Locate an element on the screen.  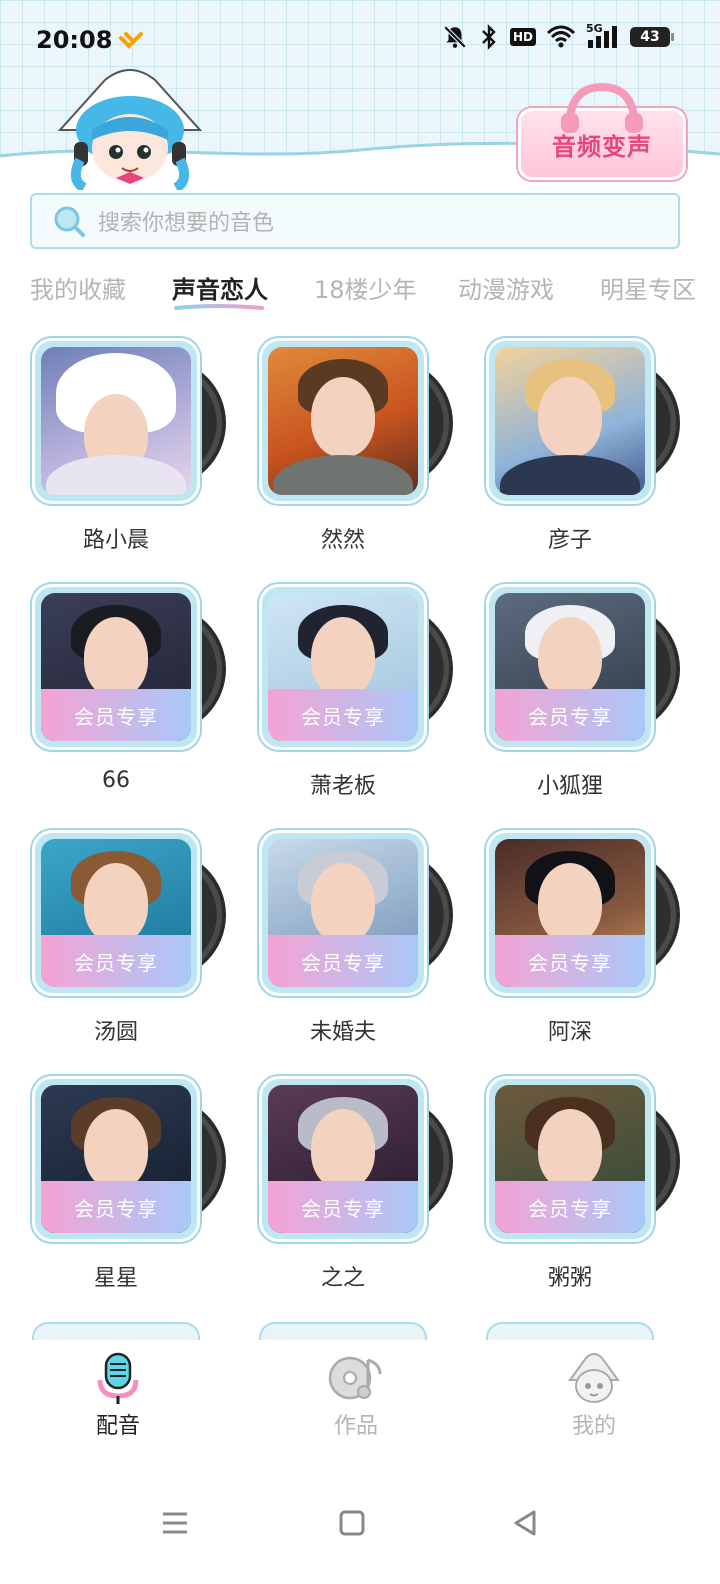
tab-favorites: 我的收藏 is located at coordinates (78, 287).